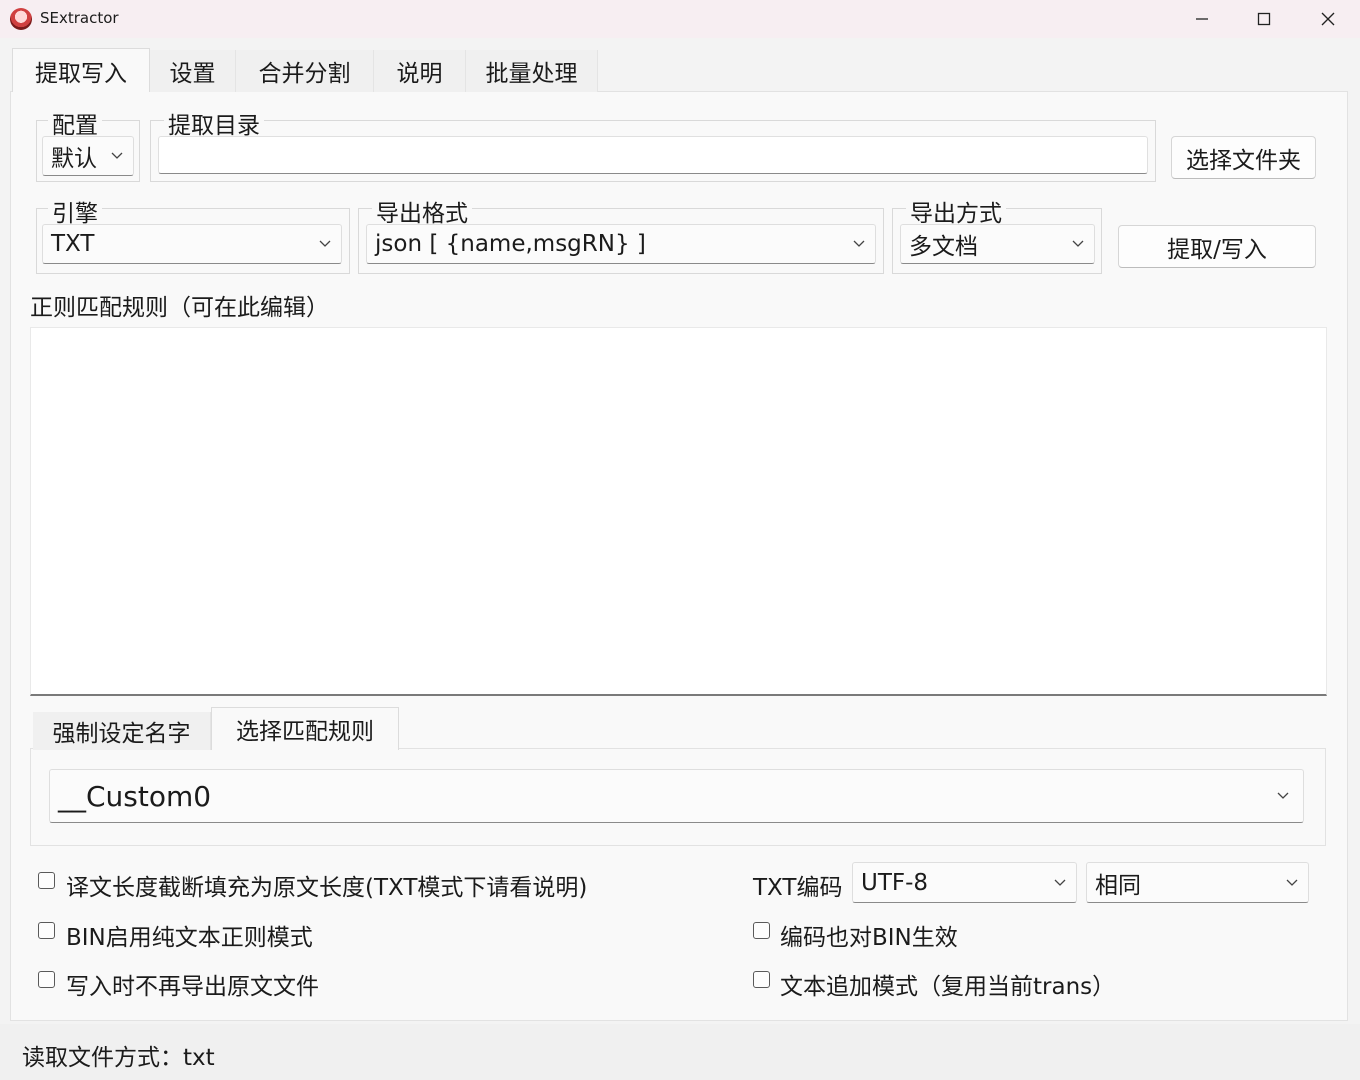 The image size is (1360, 1080). What do you see at coordinates (74, 159) in the screenshot?
I see `config-value: 默认` at bounding box center [74, 159].